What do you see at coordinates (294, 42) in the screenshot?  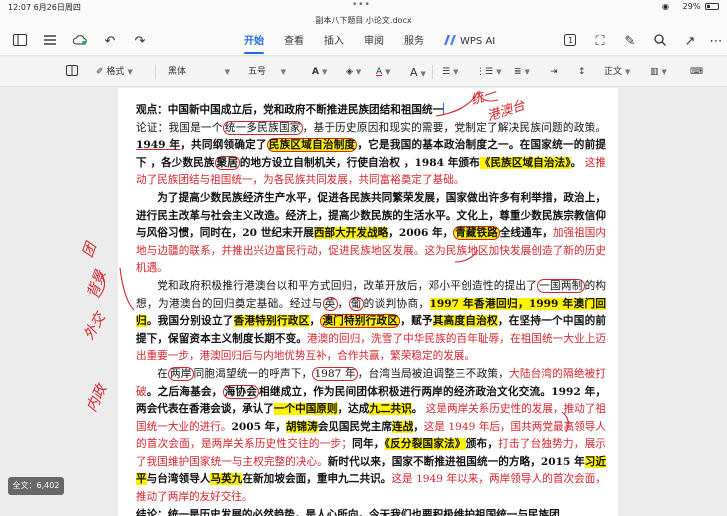 I see `tab-view: 查看` at bounding box center [294, 42].